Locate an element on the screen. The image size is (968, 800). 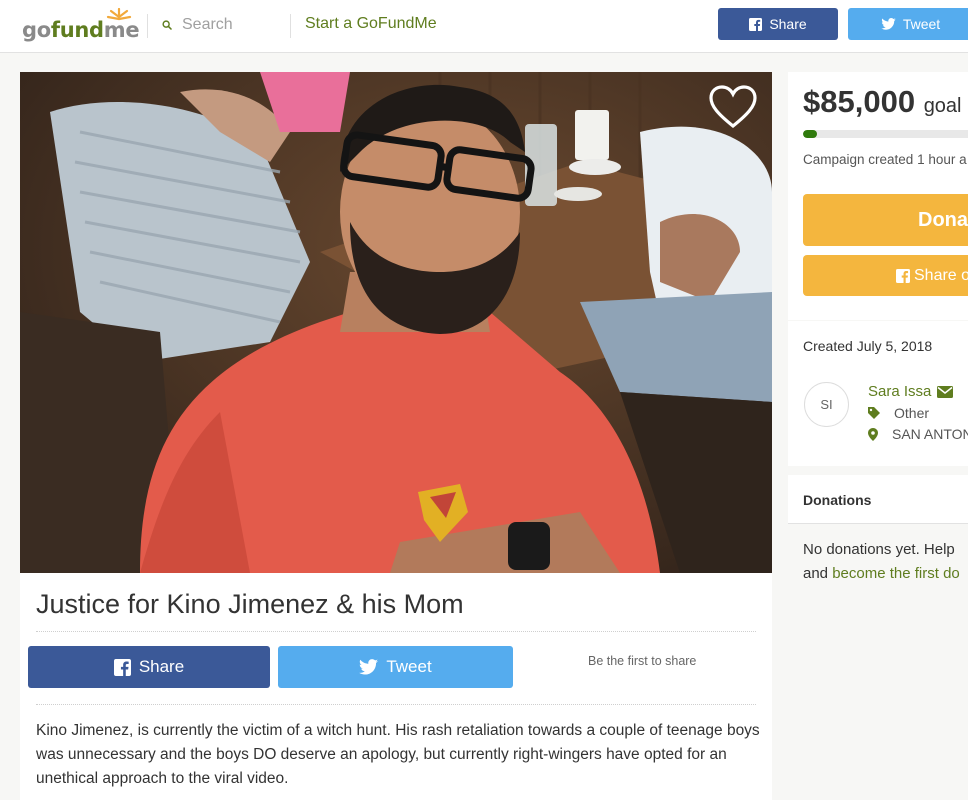
goal-label: goal is located at coordinates (942, 106).